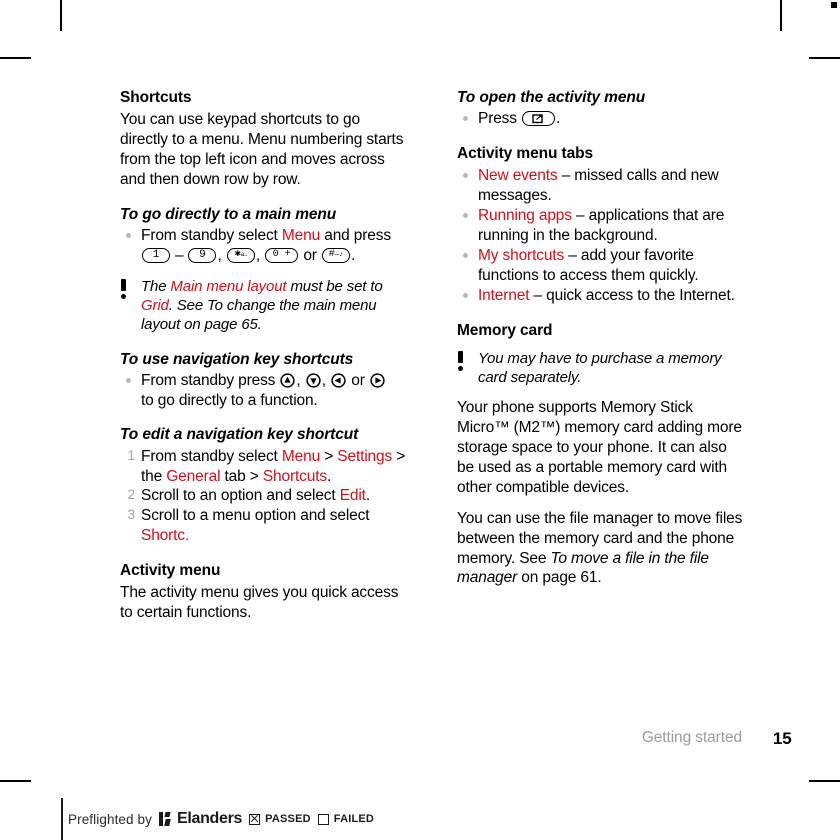  What do you see at coordinates (313, 380) in the screenshot?
I see `nav-down-key-icon` at bounding box center [313, 380].